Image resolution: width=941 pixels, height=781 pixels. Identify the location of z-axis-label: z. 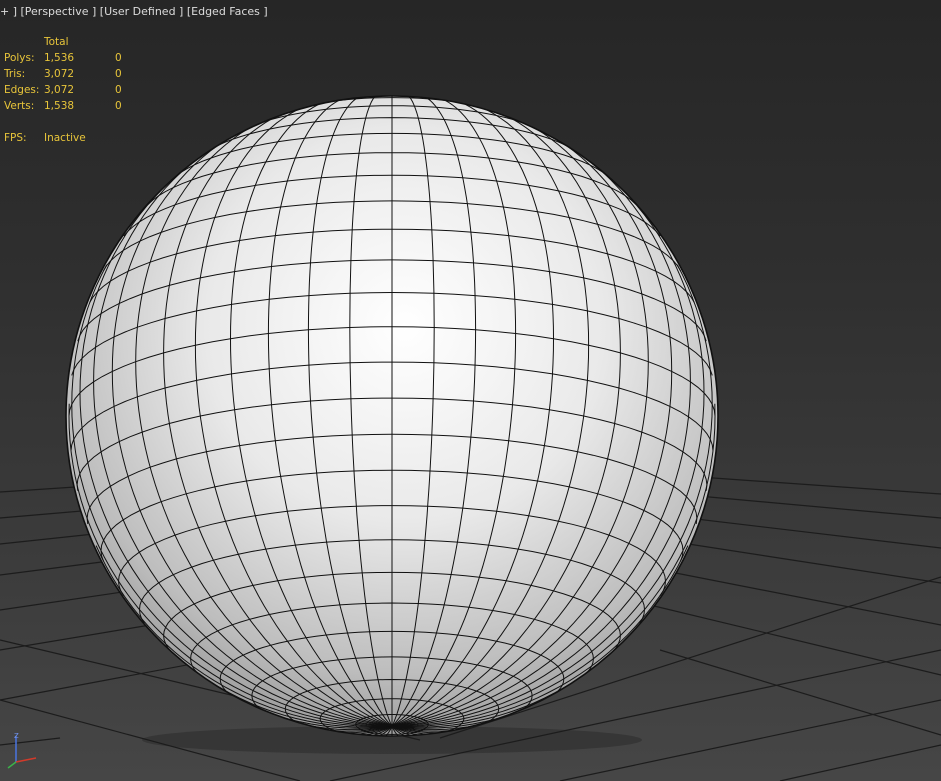
(16, 736).